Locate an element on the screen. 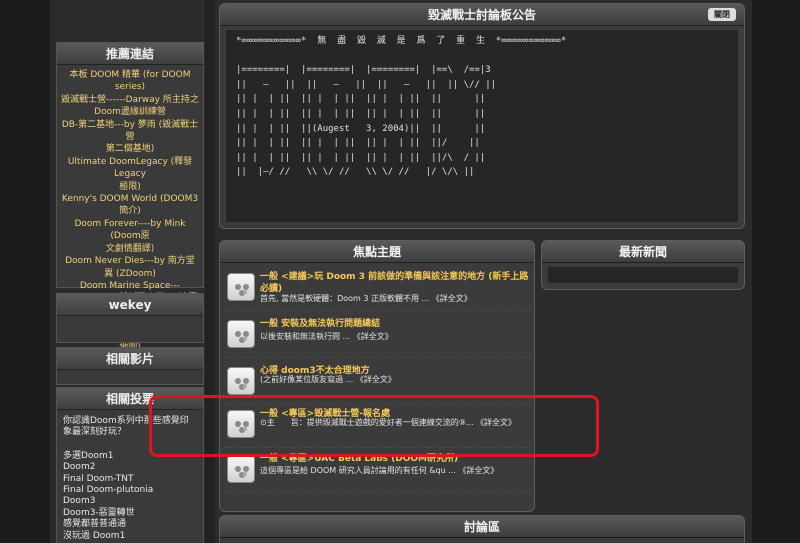 The width and height of the screenshot is (800, 543). recommended-link: Ultimate DoomLegacy (釋發Legacy is located at coordinates (130, 168).